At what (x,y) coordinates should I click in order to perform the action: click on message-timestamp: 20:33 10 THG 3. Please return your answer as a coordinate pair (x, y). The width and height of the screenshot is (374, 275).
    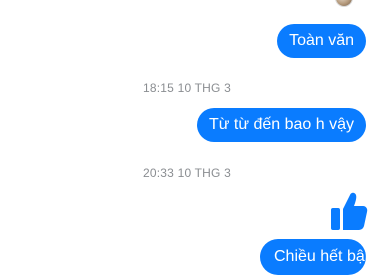
    Looking at the image, I should click on (187, 173).